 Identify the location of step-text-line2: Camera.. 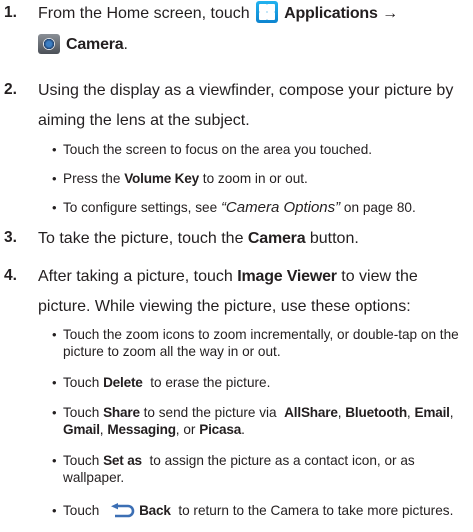
(254, 44).